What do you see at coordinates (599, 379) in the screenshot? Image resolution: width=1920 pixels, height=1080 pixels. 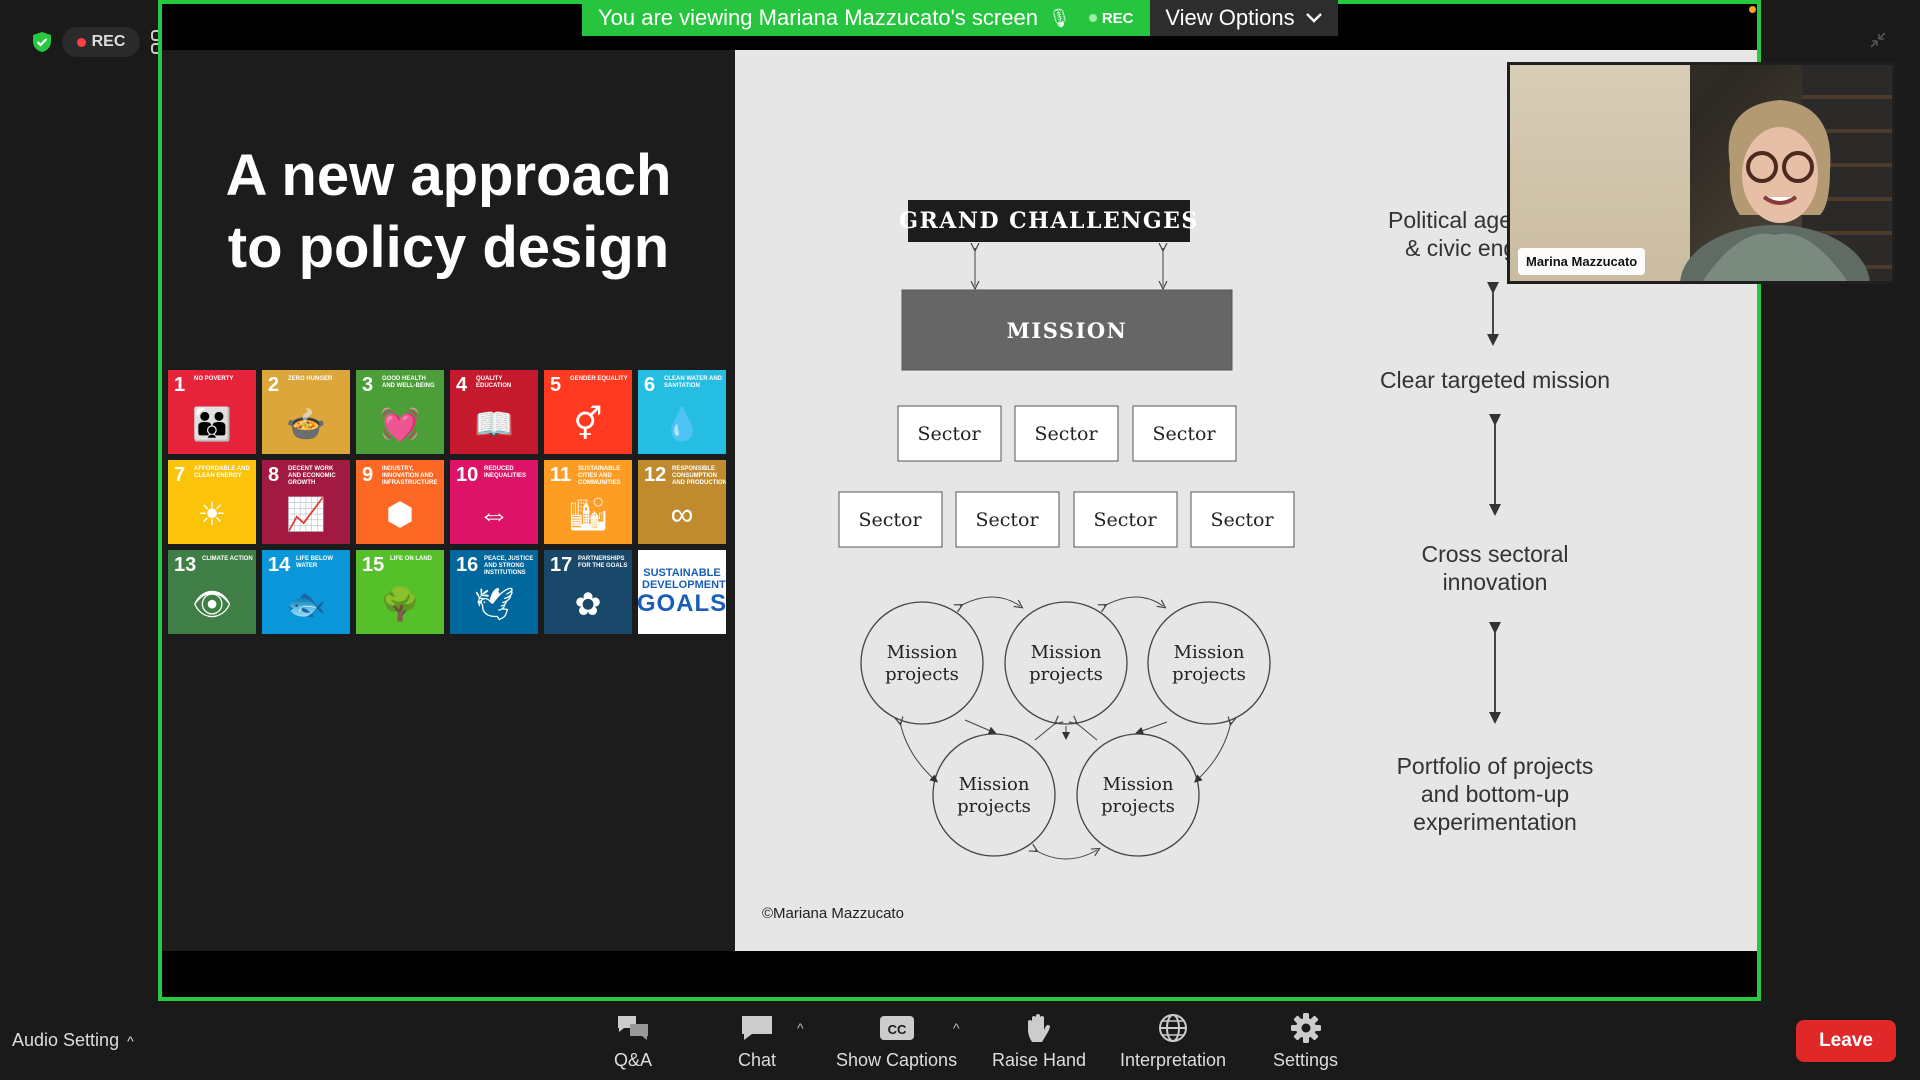 I see `sdg-tile-label: Gender Equality` at bounding box center [599, 379].